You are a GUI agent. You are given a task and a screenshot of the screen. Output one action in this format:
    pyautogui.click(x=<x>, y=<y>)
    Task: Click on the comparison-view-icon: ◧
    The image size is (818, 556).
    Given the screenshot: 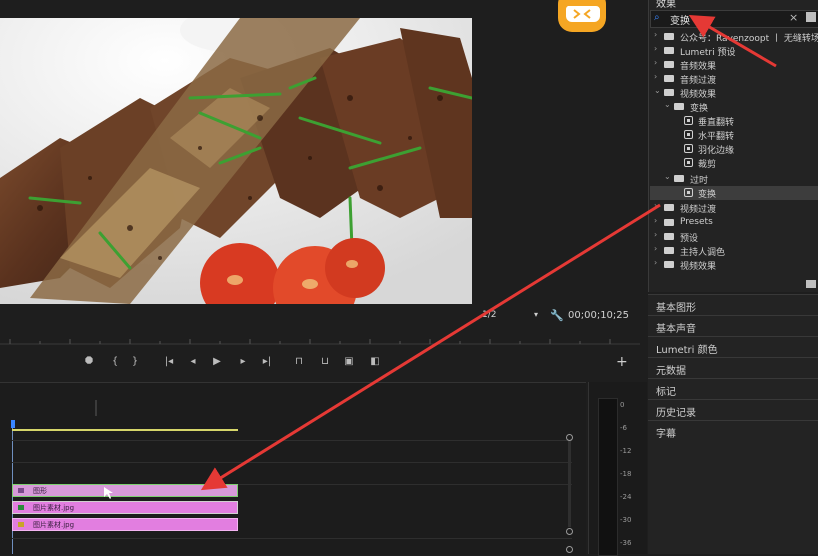 What is the action you would take?
    pyautogui.click(x=375, y=362)
    